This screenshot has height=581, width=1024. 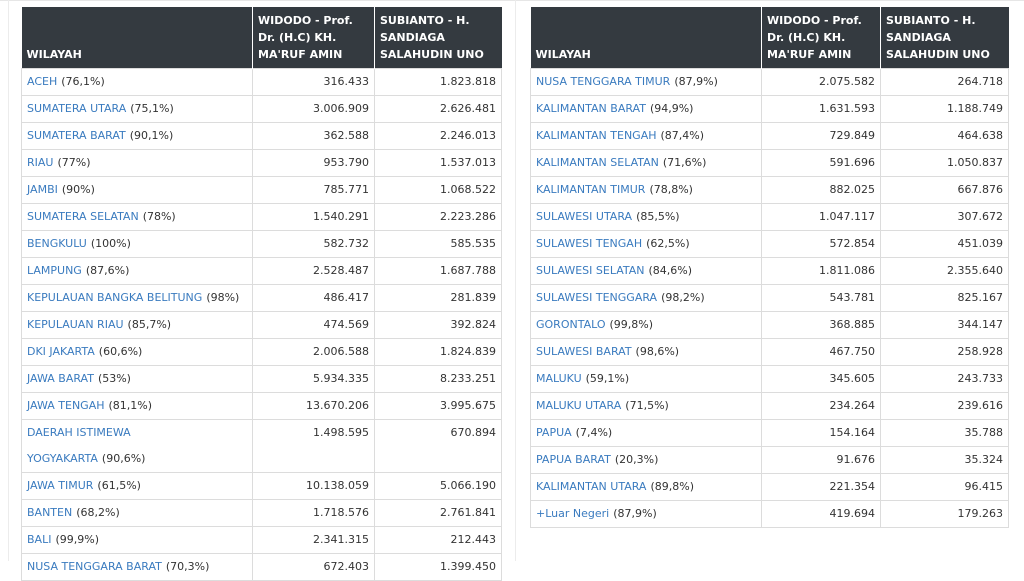 I want to click on region-link: LAMPUNG, so click(x=54, y=270).